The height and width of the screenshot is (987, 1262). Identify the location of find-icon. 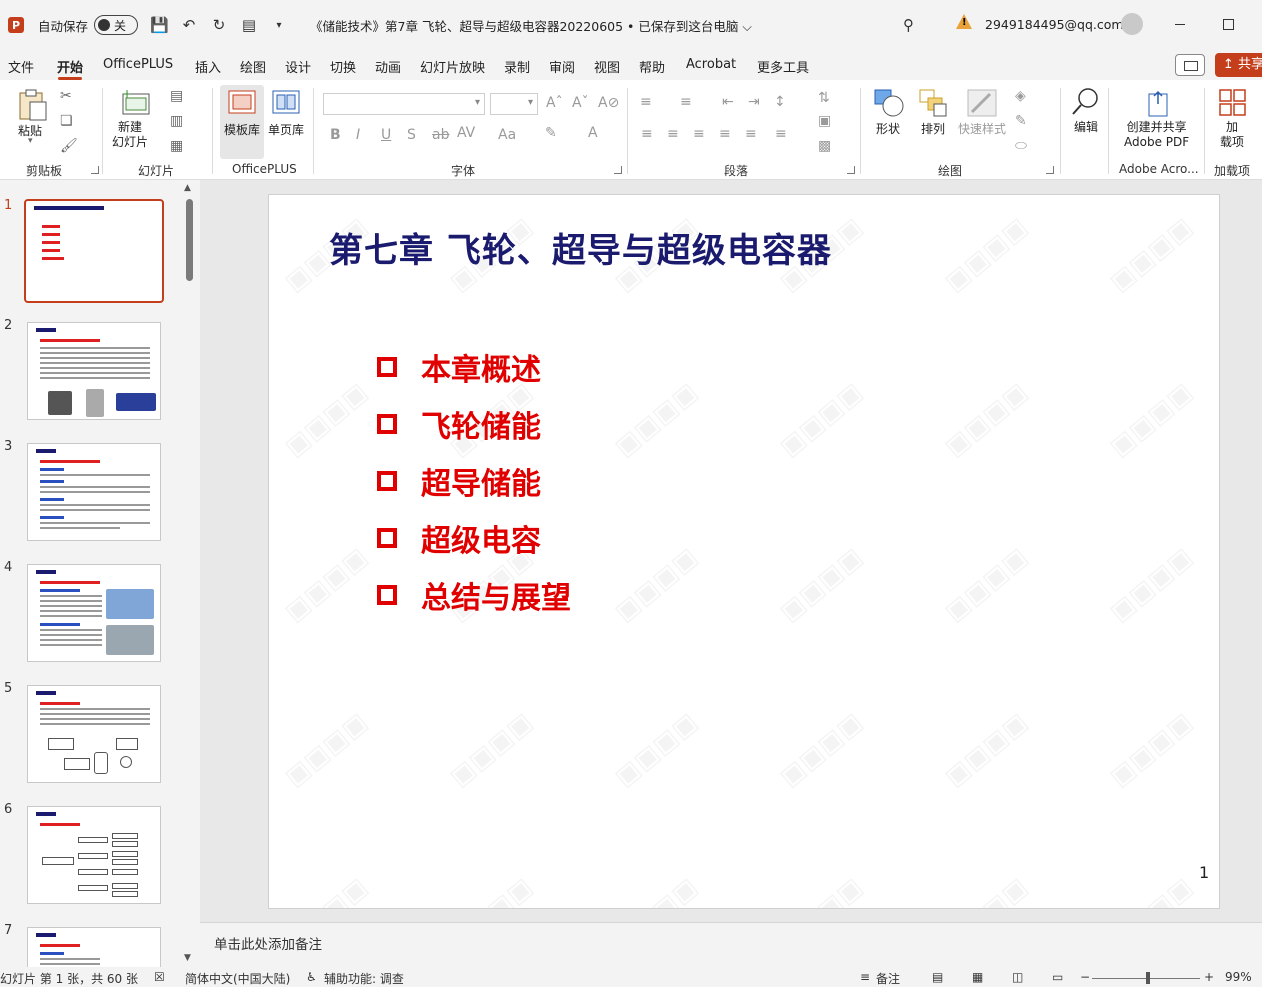
(1086, 102).